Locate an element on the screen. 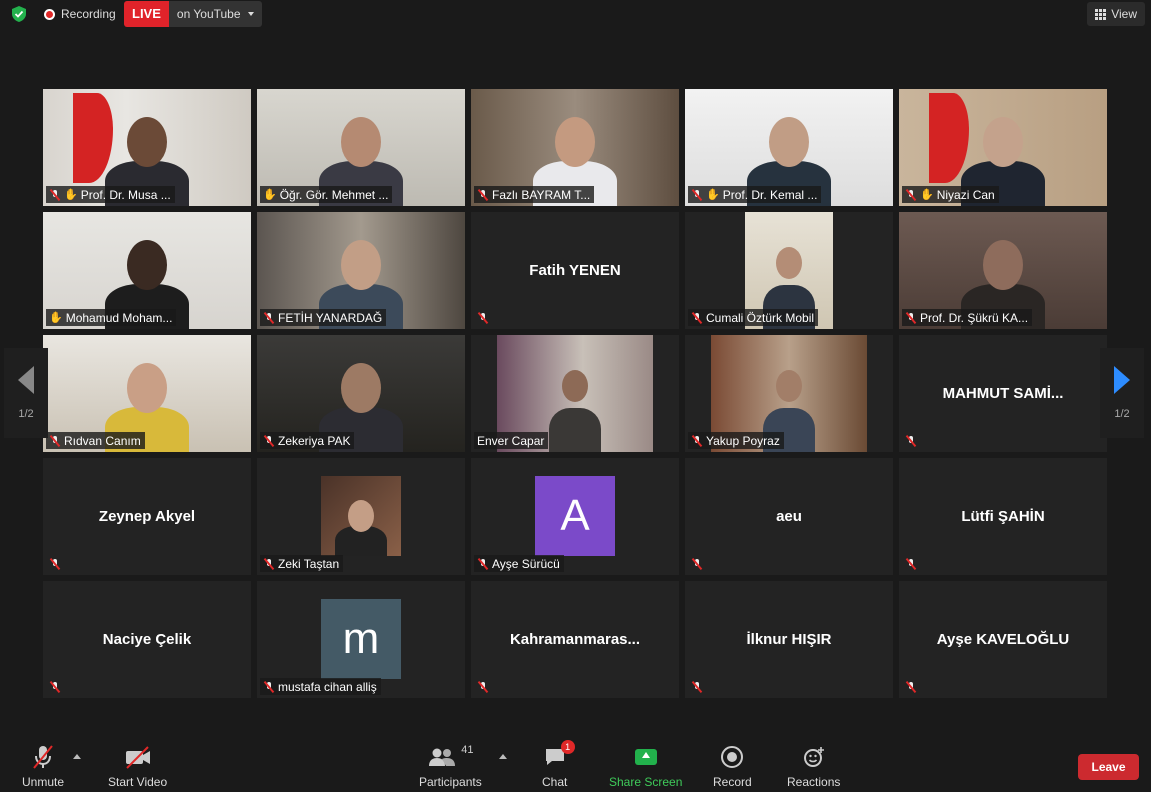 This screenshot has width=1151, height=792. participant-display-name: İlknur HIŞIR is located at coordinates (789, 639).